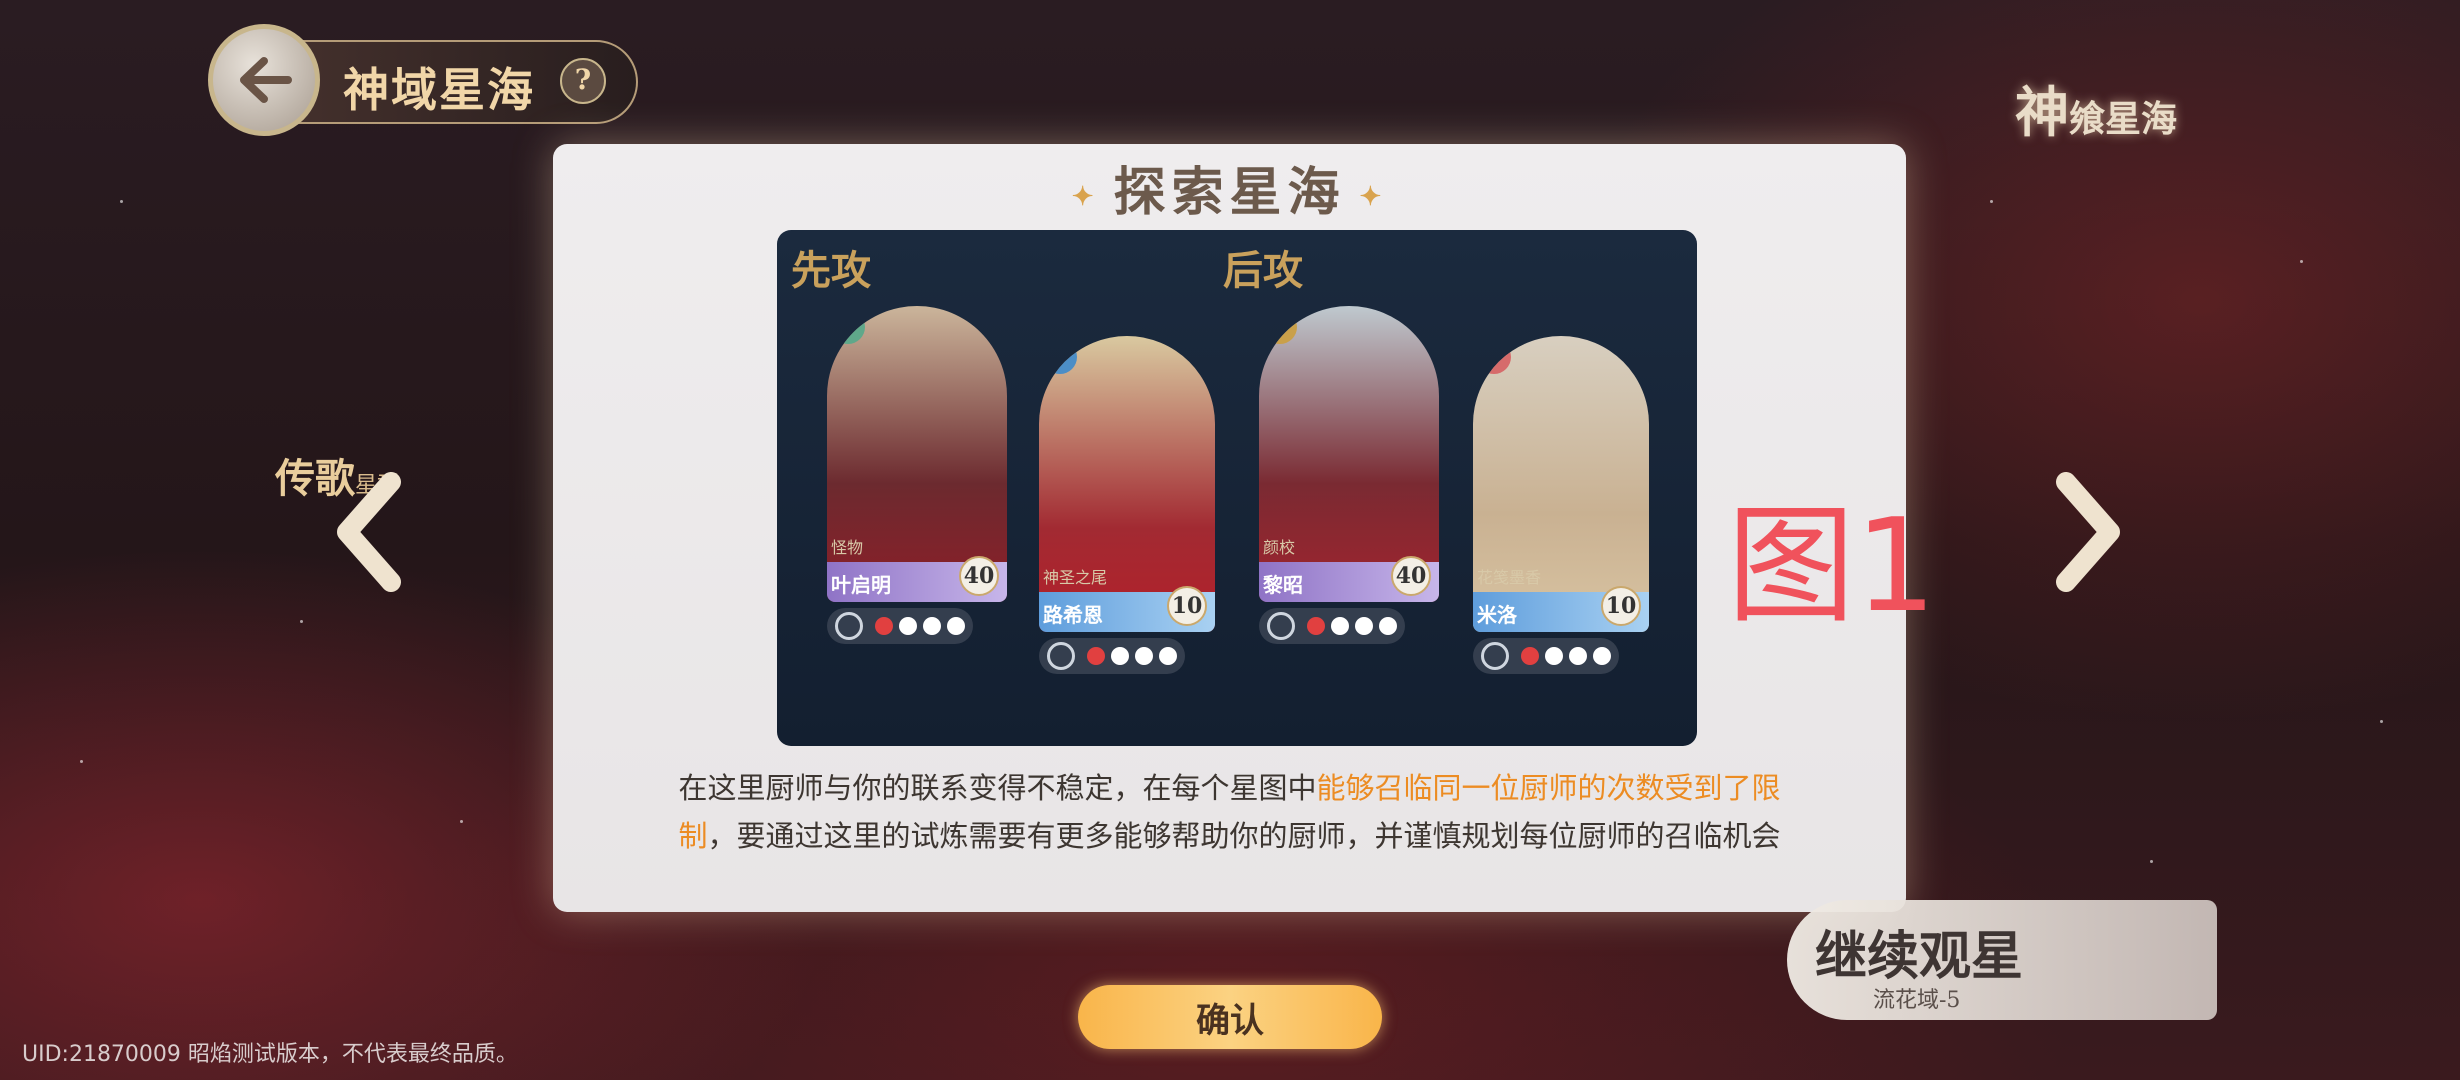 Image resolution: width=2460 pixels, height=1080 pixels. I want to click on back-button, so click(264, 80).